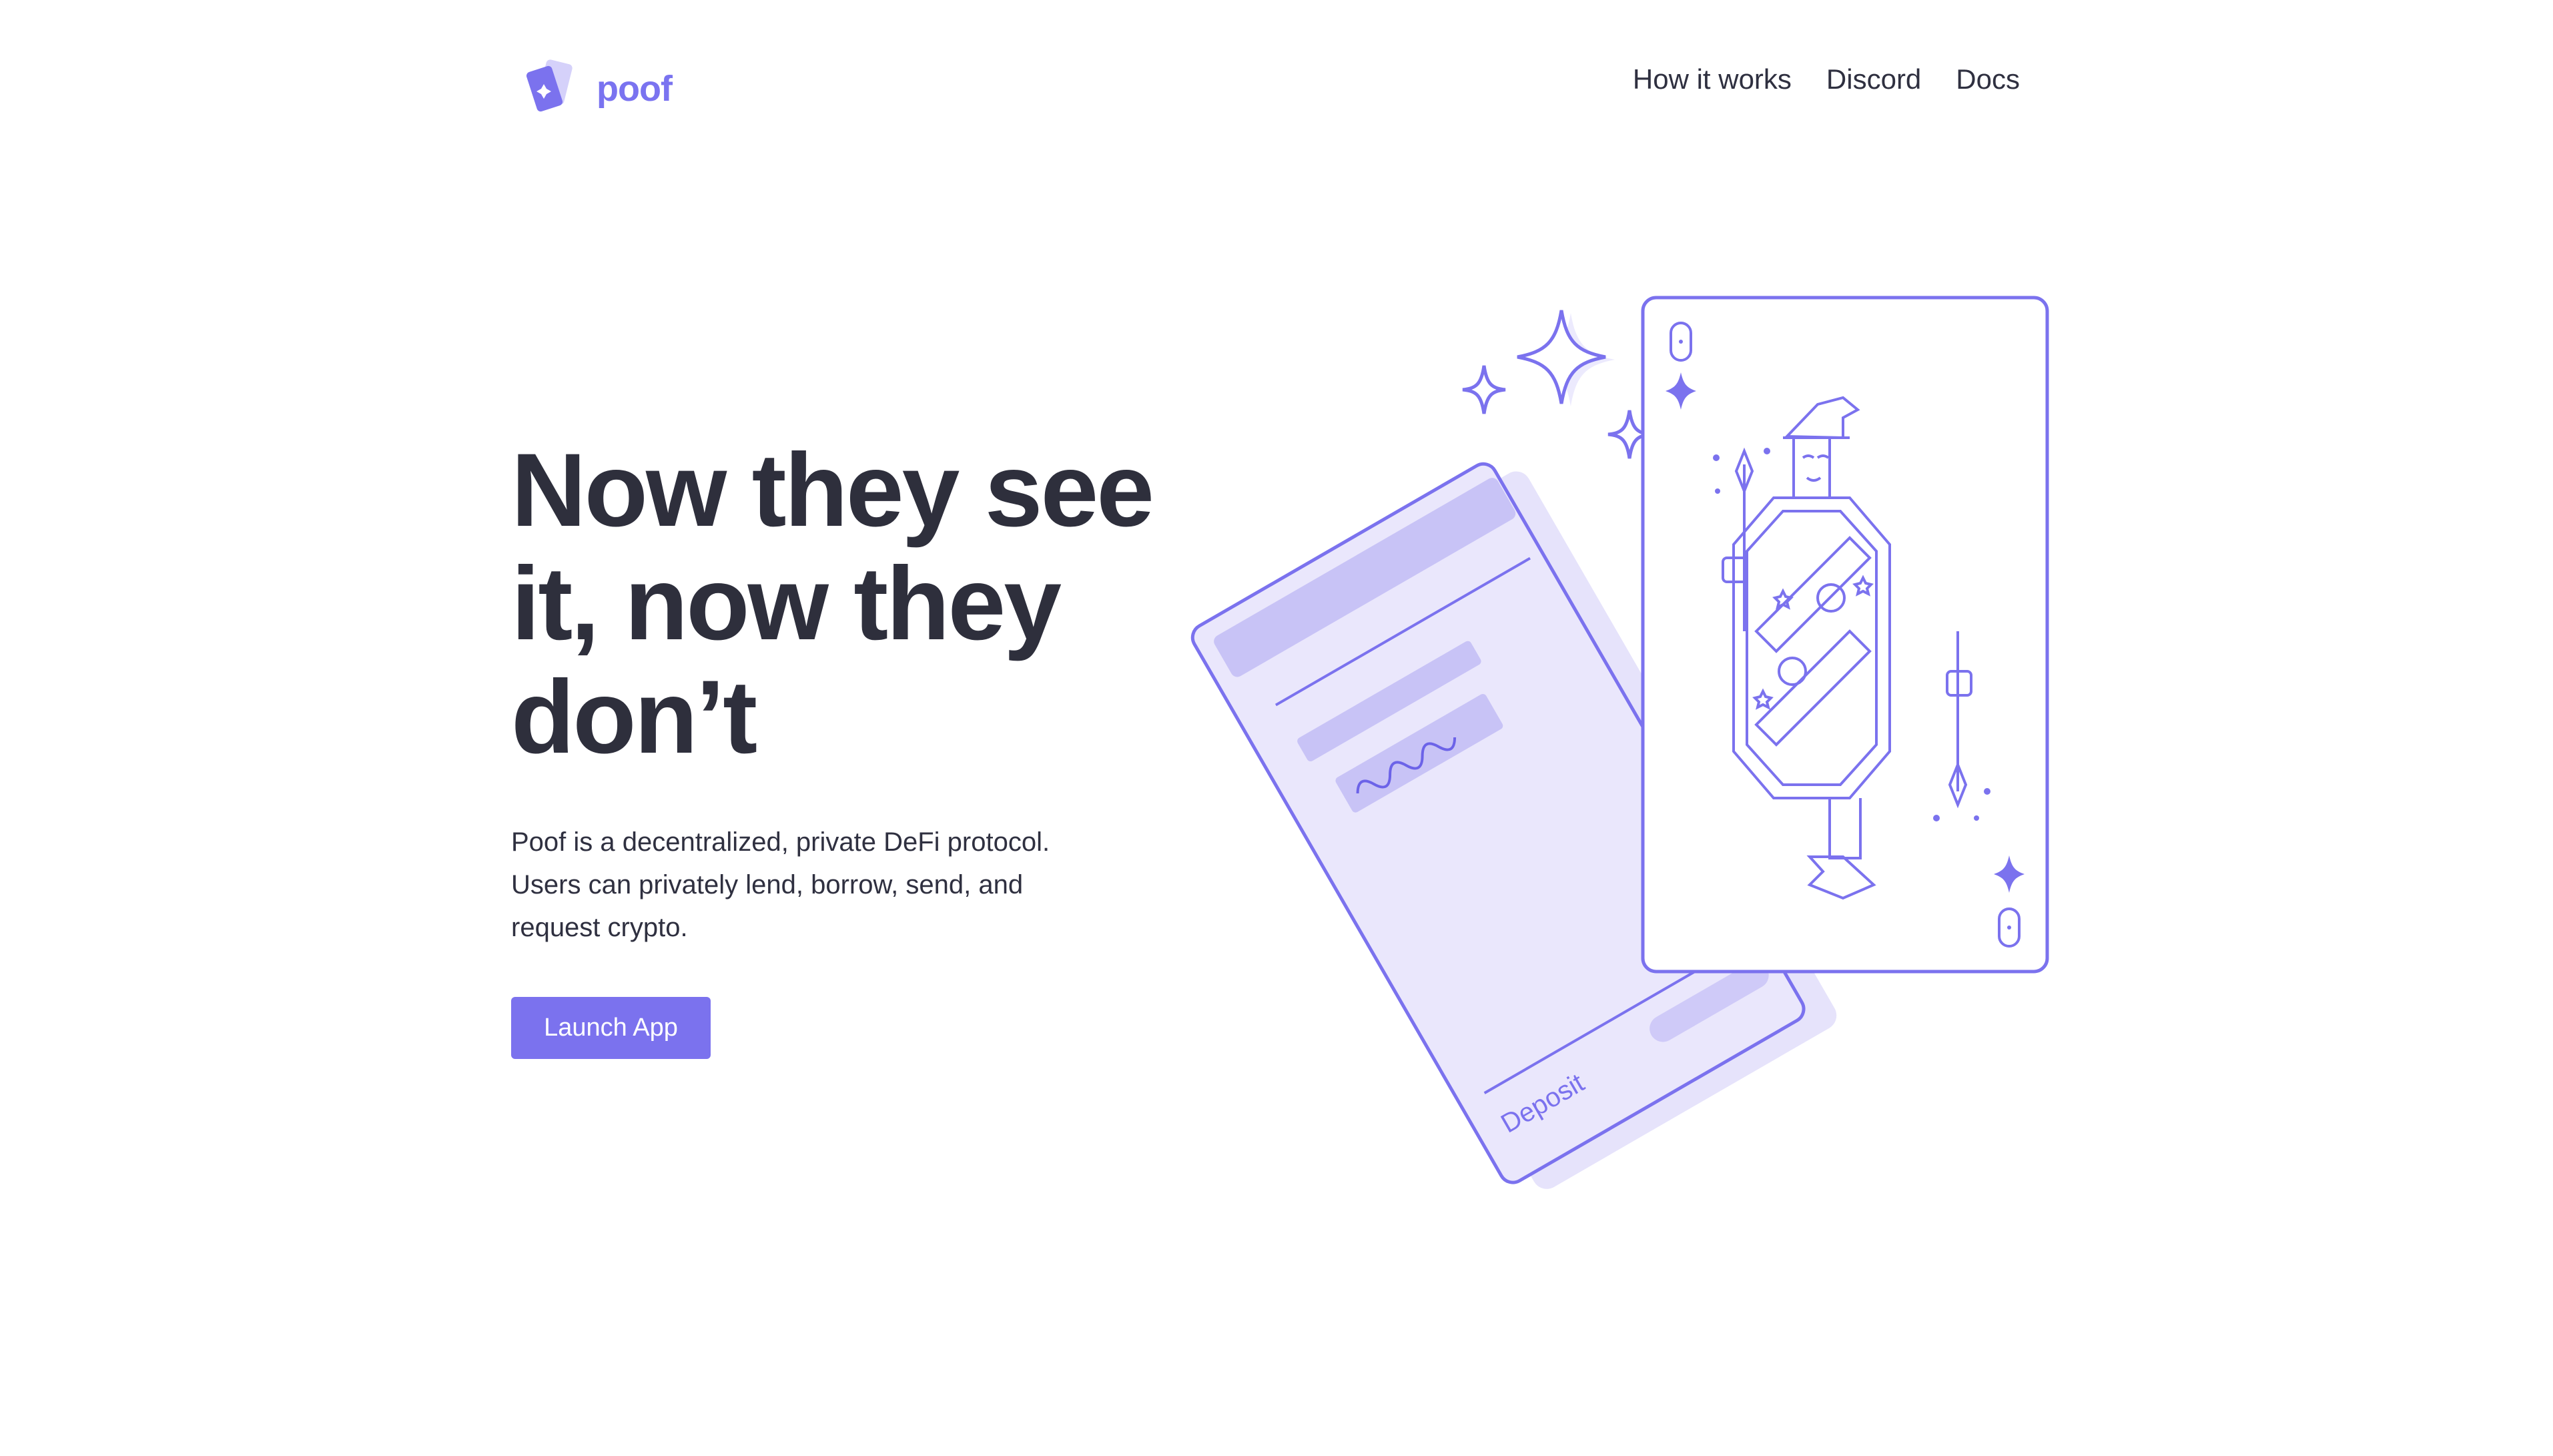 The height and width of the screenshot is (1456, 2553). What do you see at coordinates (1712, 79) in the screenshot?
I see `nav-link-how-it-works: How it works` at bounding box center [1712, 79].